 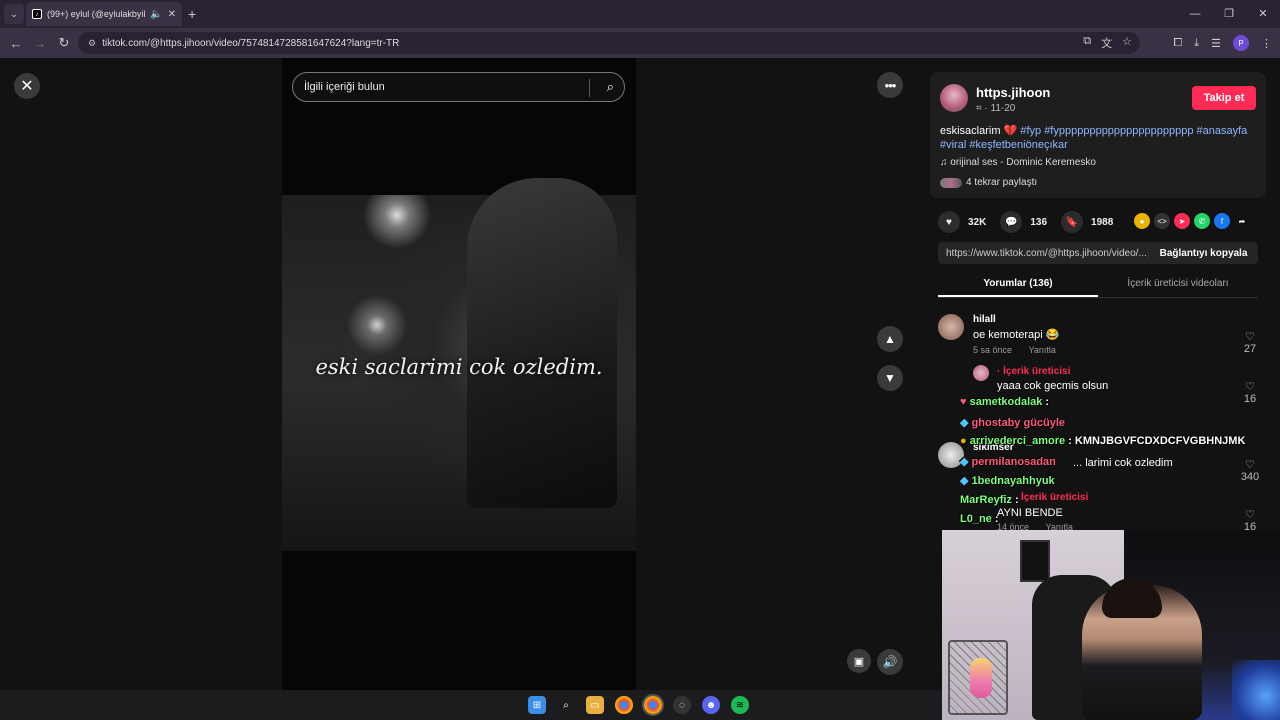 What do you see at coordinates (14, 14) in the screenshot?
I see `tab-search-icon: ⌄` at bounding box center [14, 14].